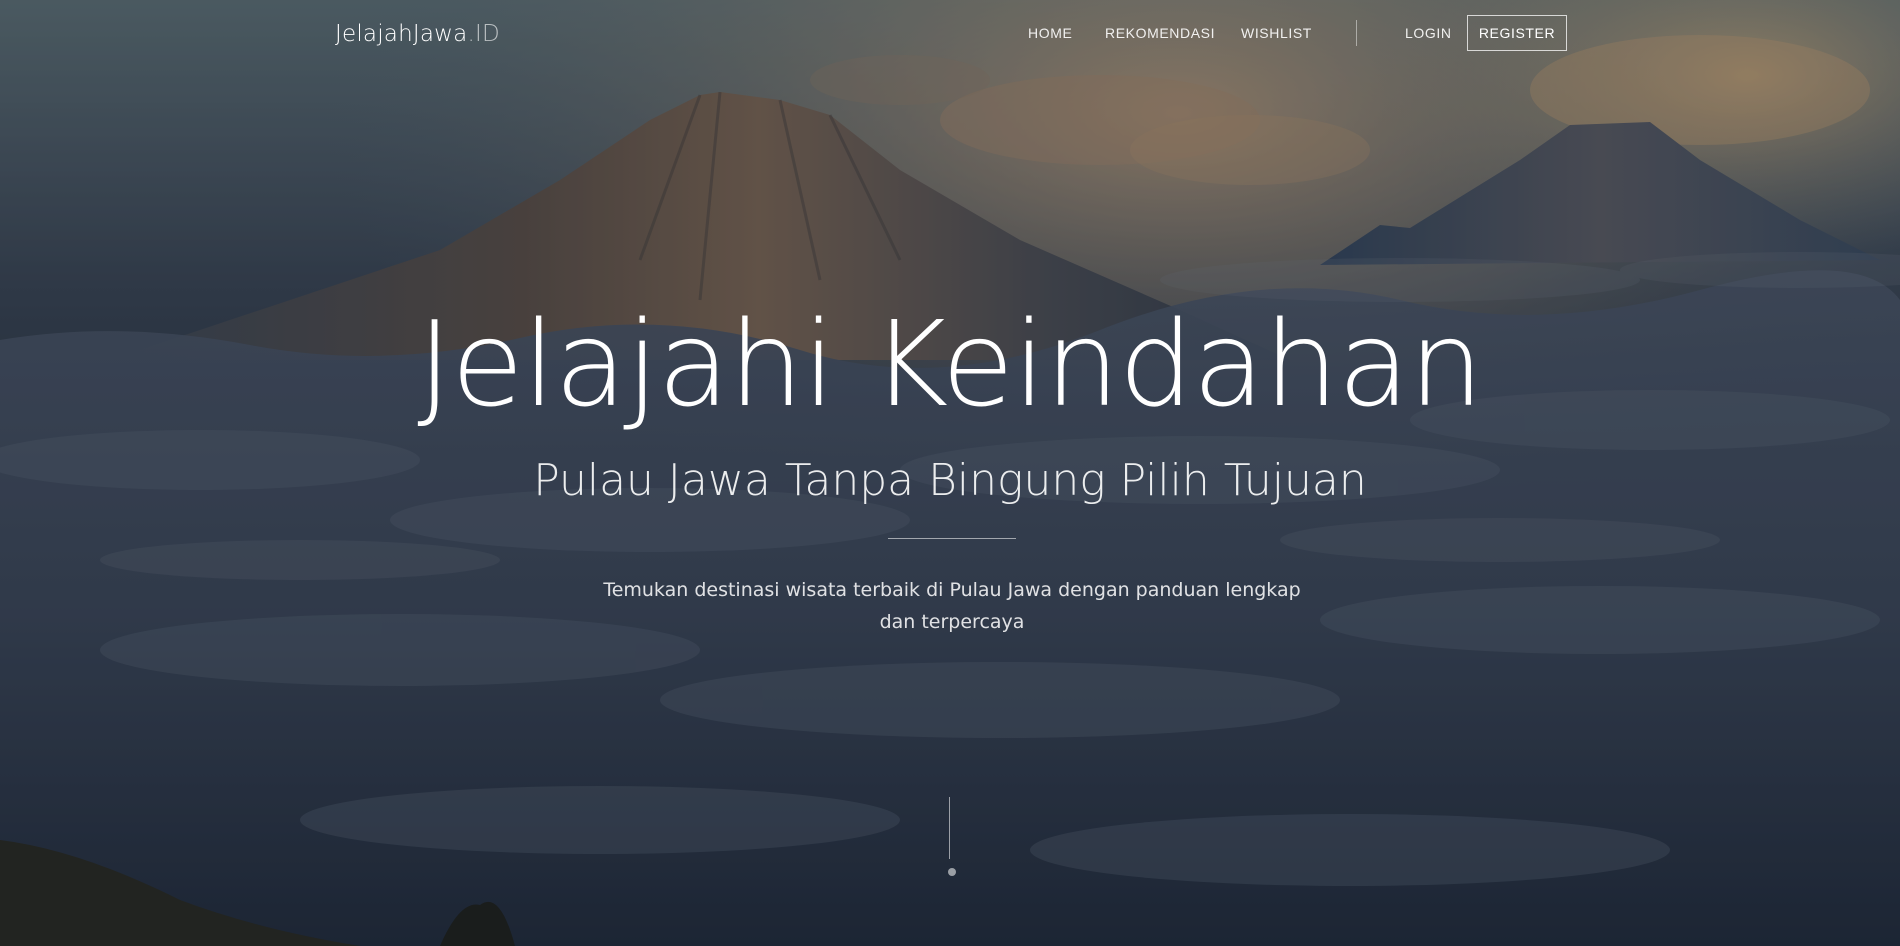 This screenshot has width=1900, height=946. What do you see at coordinates (950, 364) in the screenshot?
I see `hero-title: Jelajahi Keindahan` at bounding box center [950, 364].